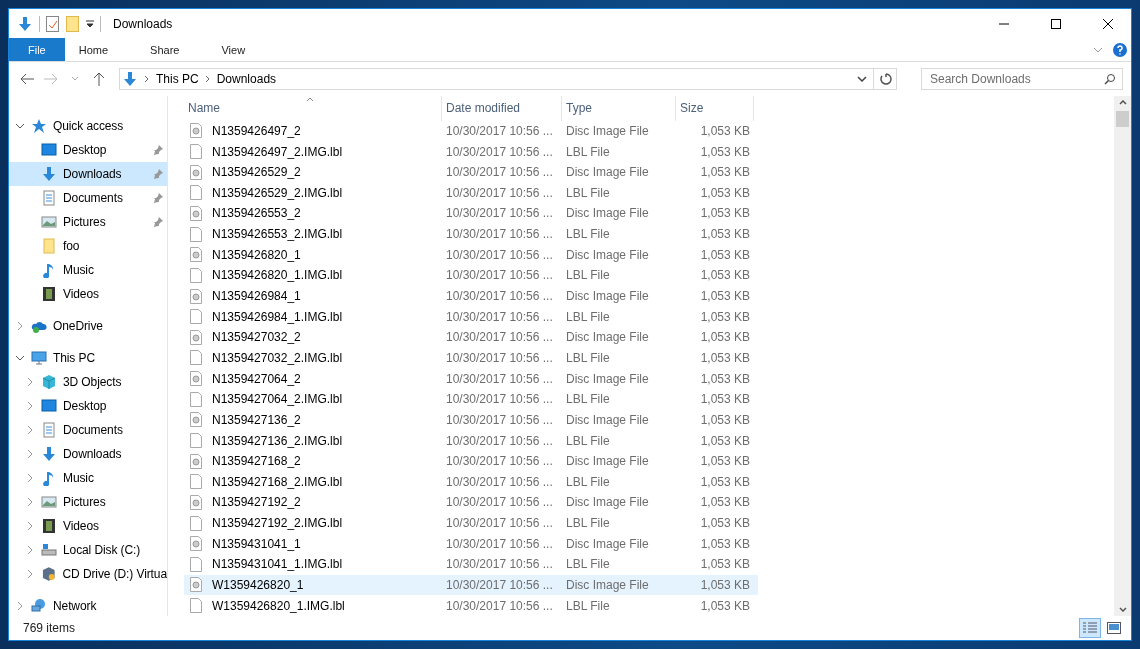 The height and width of the screenshot is (649, 1140). Describe the element at coordinates (471, 337) in the screenshot. I see `file-row: N1359427032_2 10/30/2017 10:56 ... Disc Image File 1,053 KB` at that location.